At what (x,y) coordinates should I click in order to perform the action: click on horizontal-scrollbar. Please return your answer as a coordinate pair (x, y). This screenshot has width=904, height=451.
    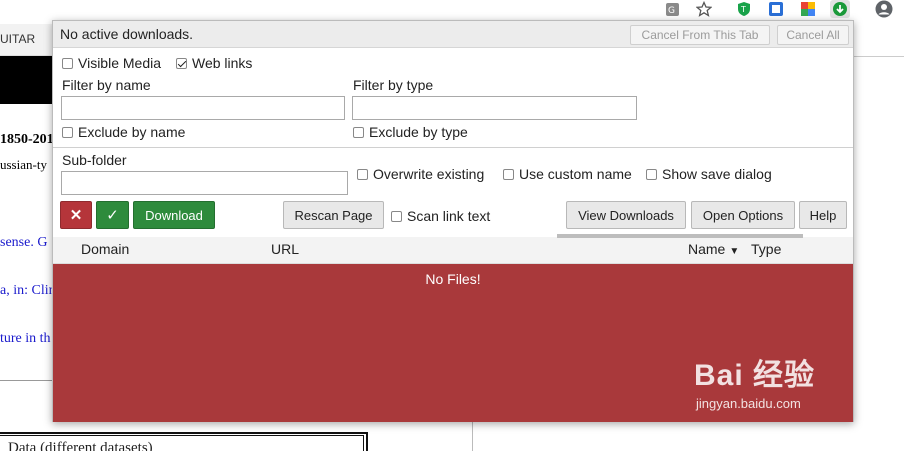
    Looking at the image, I should click on (680, 236).